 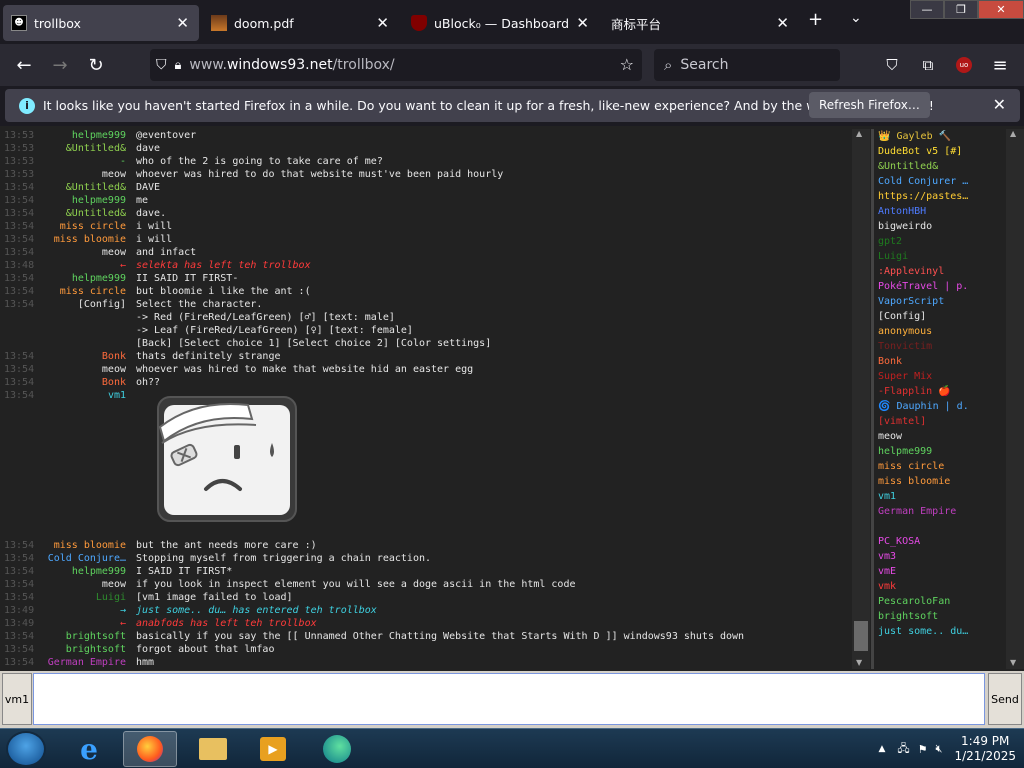 What do you see at coordinates (747, 65) in the screenshot?
I see `search-bar: ⌕ Search` at bounding box center [747, 65].